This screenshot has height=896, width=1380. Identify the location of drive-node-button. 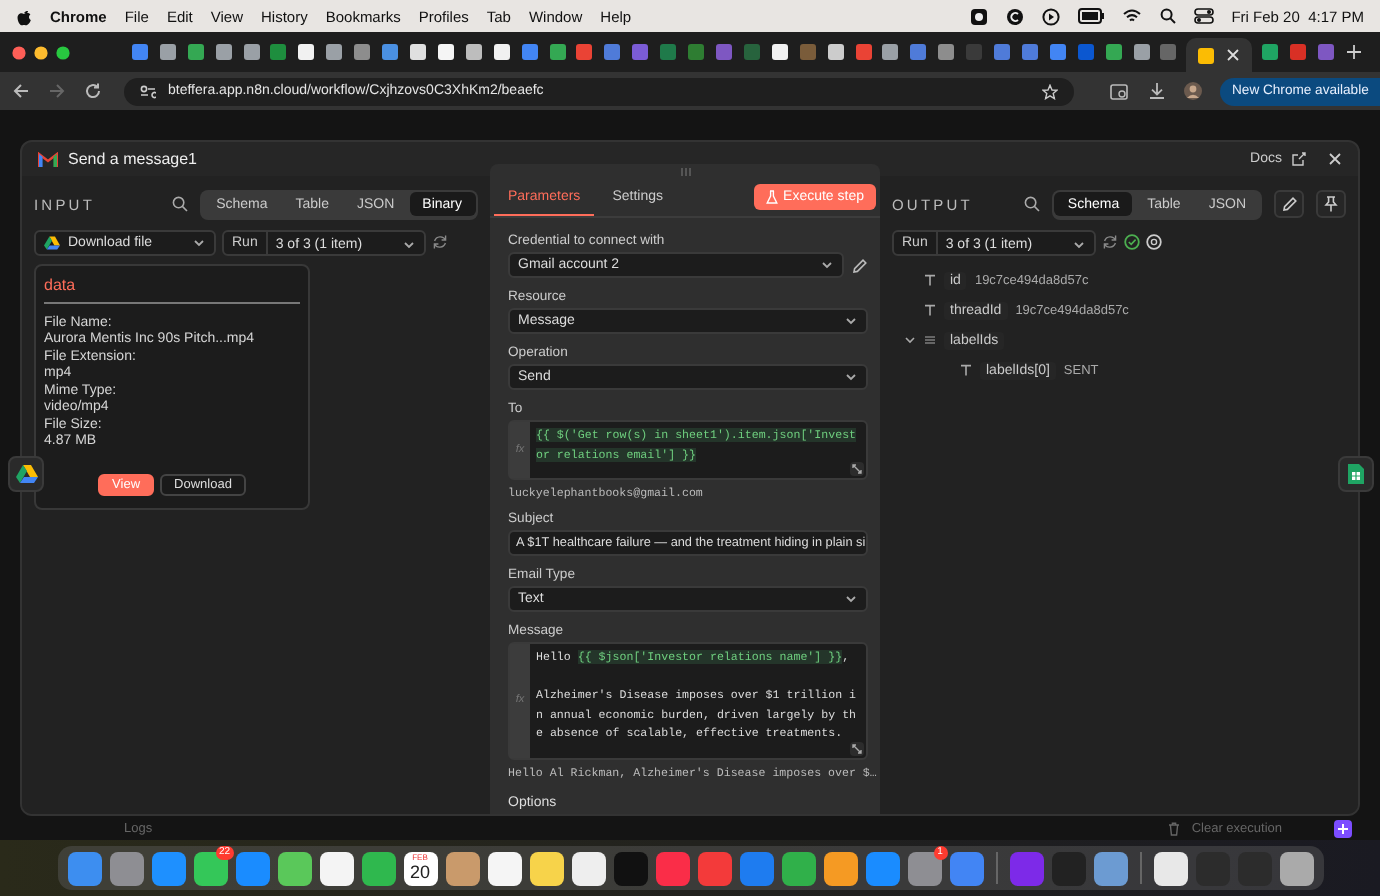
(26, 474).